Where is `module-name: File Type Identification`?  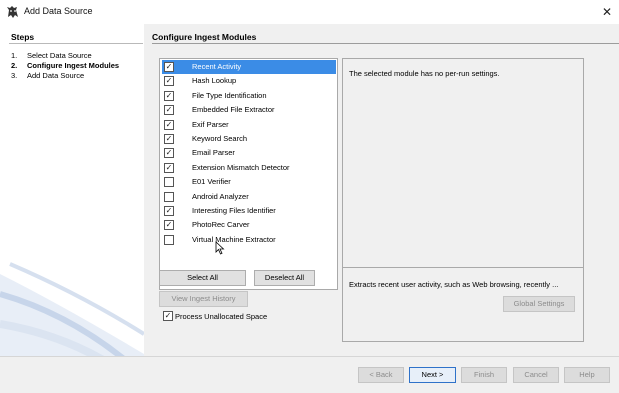
module-name: File Type Identification is located at coordinates (229, 95).